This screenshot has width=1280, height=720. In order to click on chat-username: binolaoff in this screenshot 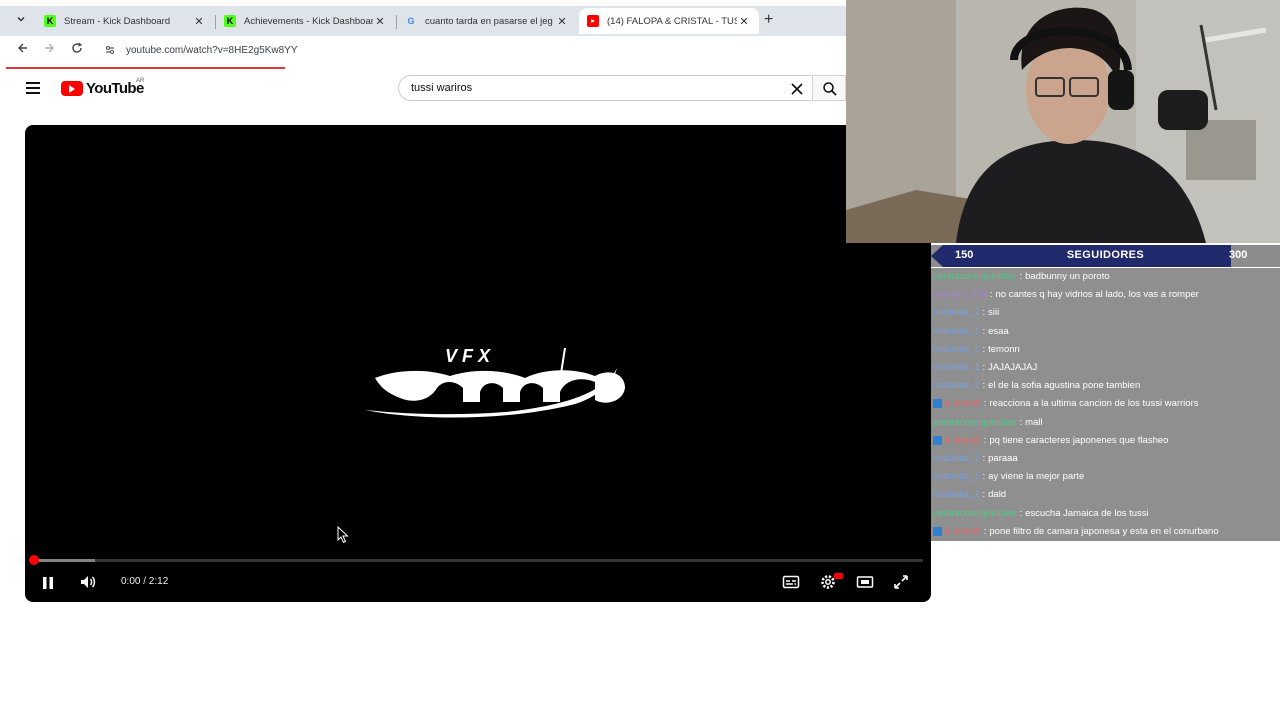, I will do `click(963, 531)`.